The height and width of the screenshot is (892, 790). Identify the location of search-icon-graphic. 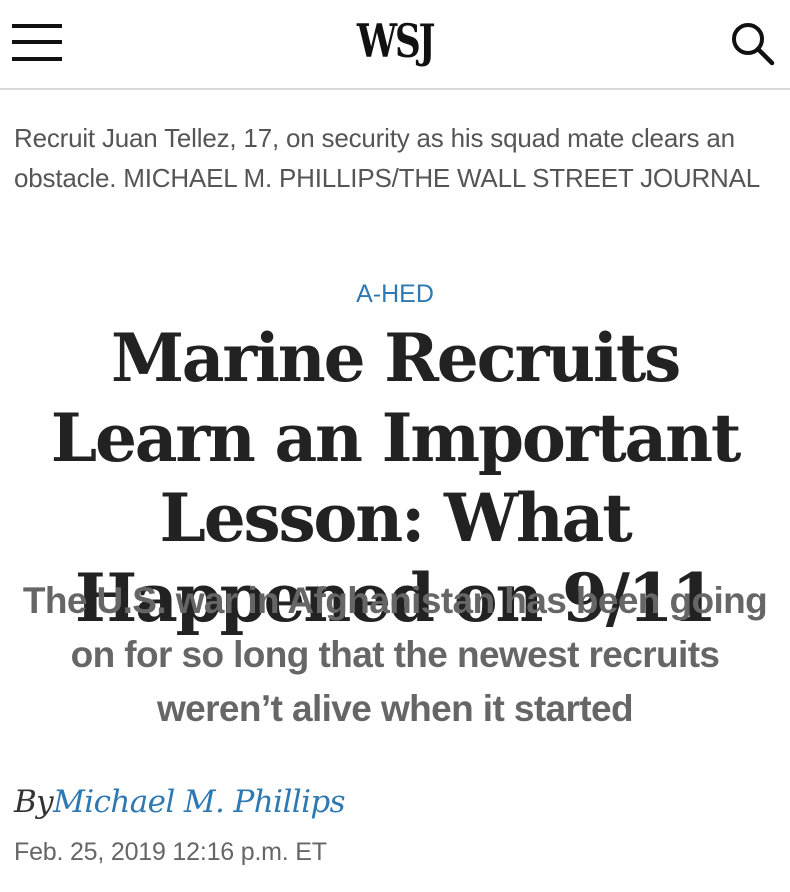
(753, 44).